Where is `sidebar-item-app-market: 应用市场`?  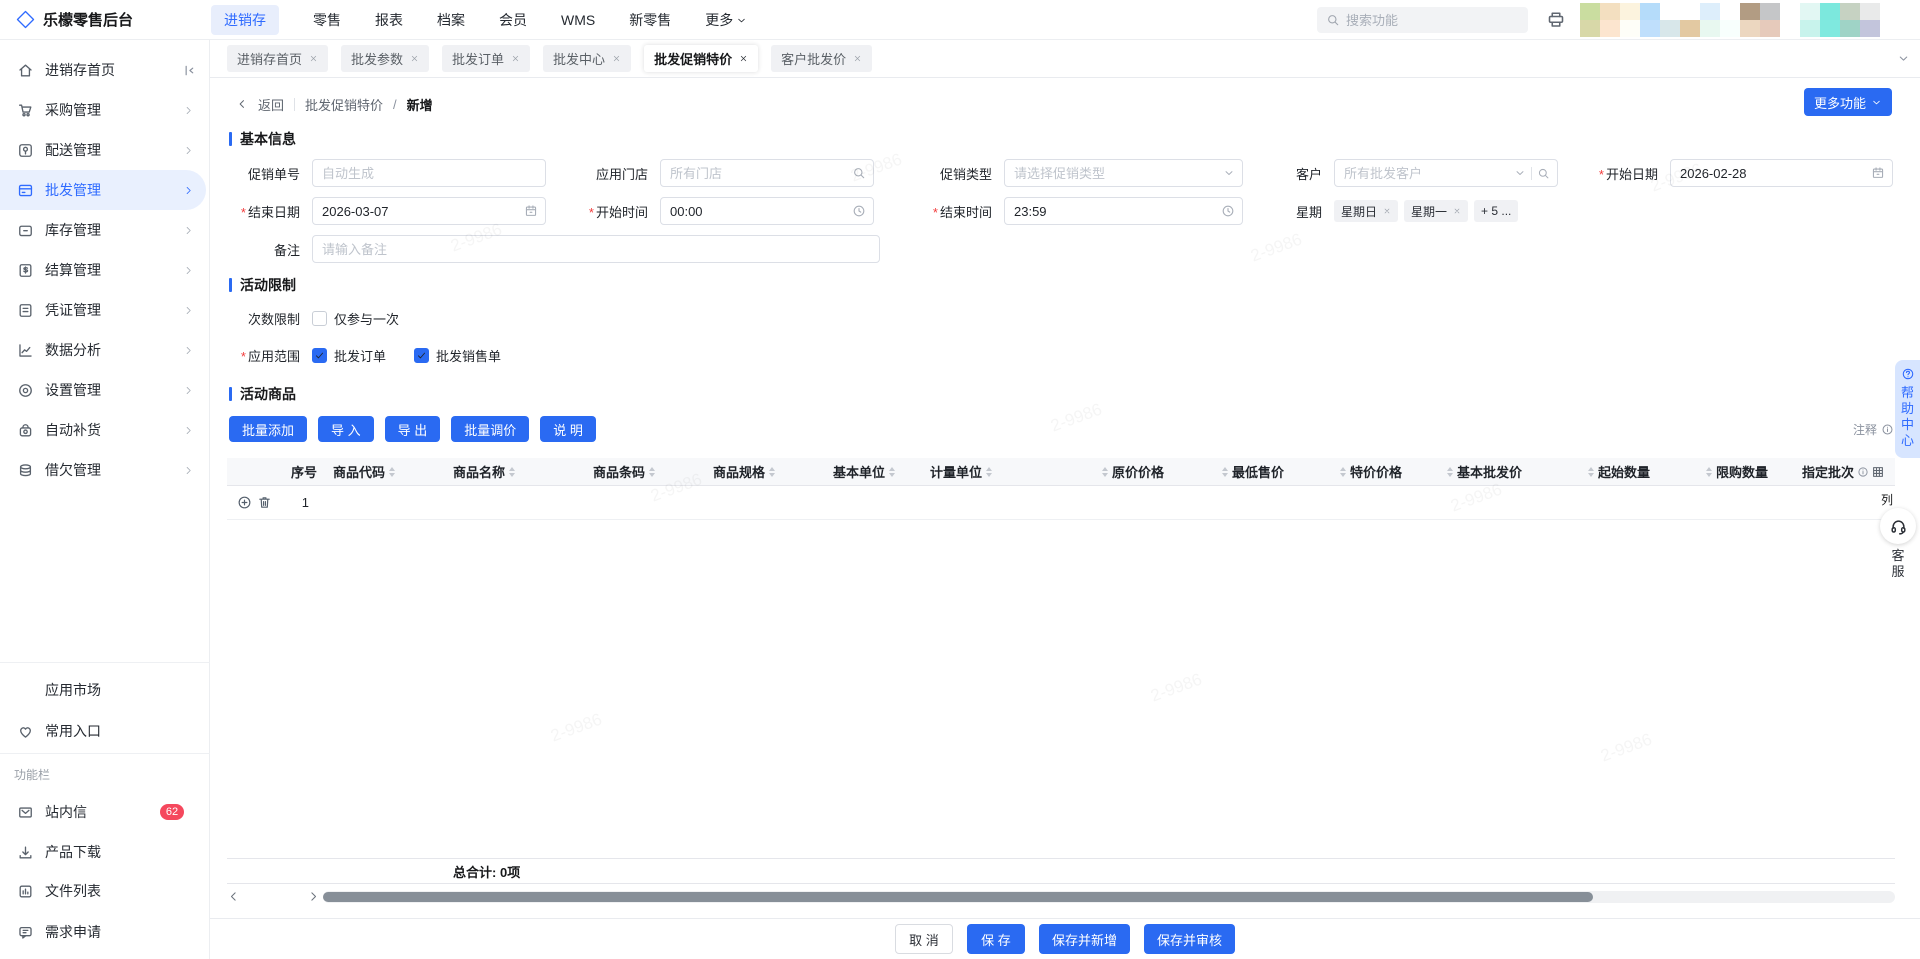
sidebar-item-app-market: 应用市场 is located at coordinates (103, 690).